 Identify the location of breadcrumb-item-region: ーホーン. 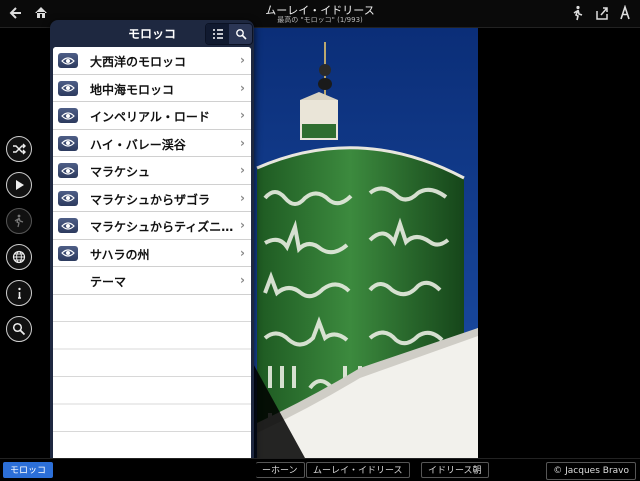
(280, 470).